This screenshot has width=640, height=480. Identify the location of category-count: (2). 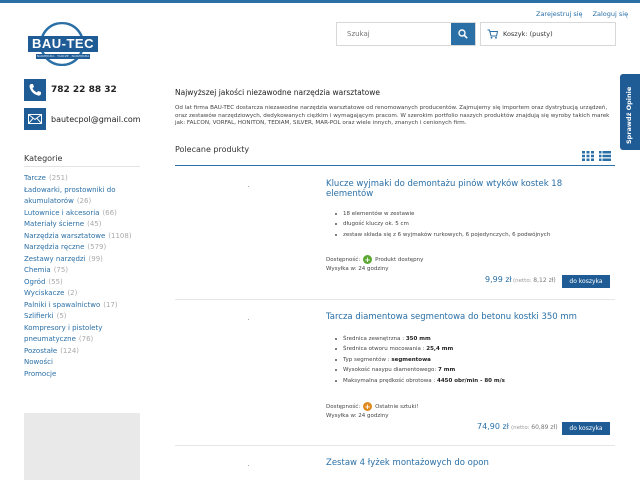
(72, 293).